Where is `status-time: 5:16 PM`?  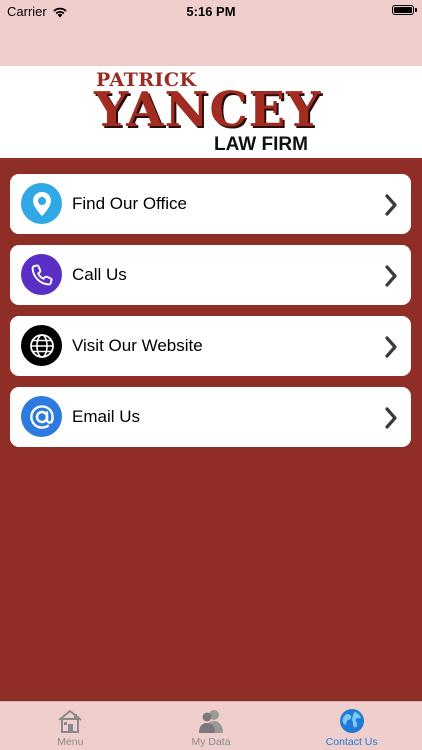
status-time: 5:16 PM is located at coordinates (211, 11).